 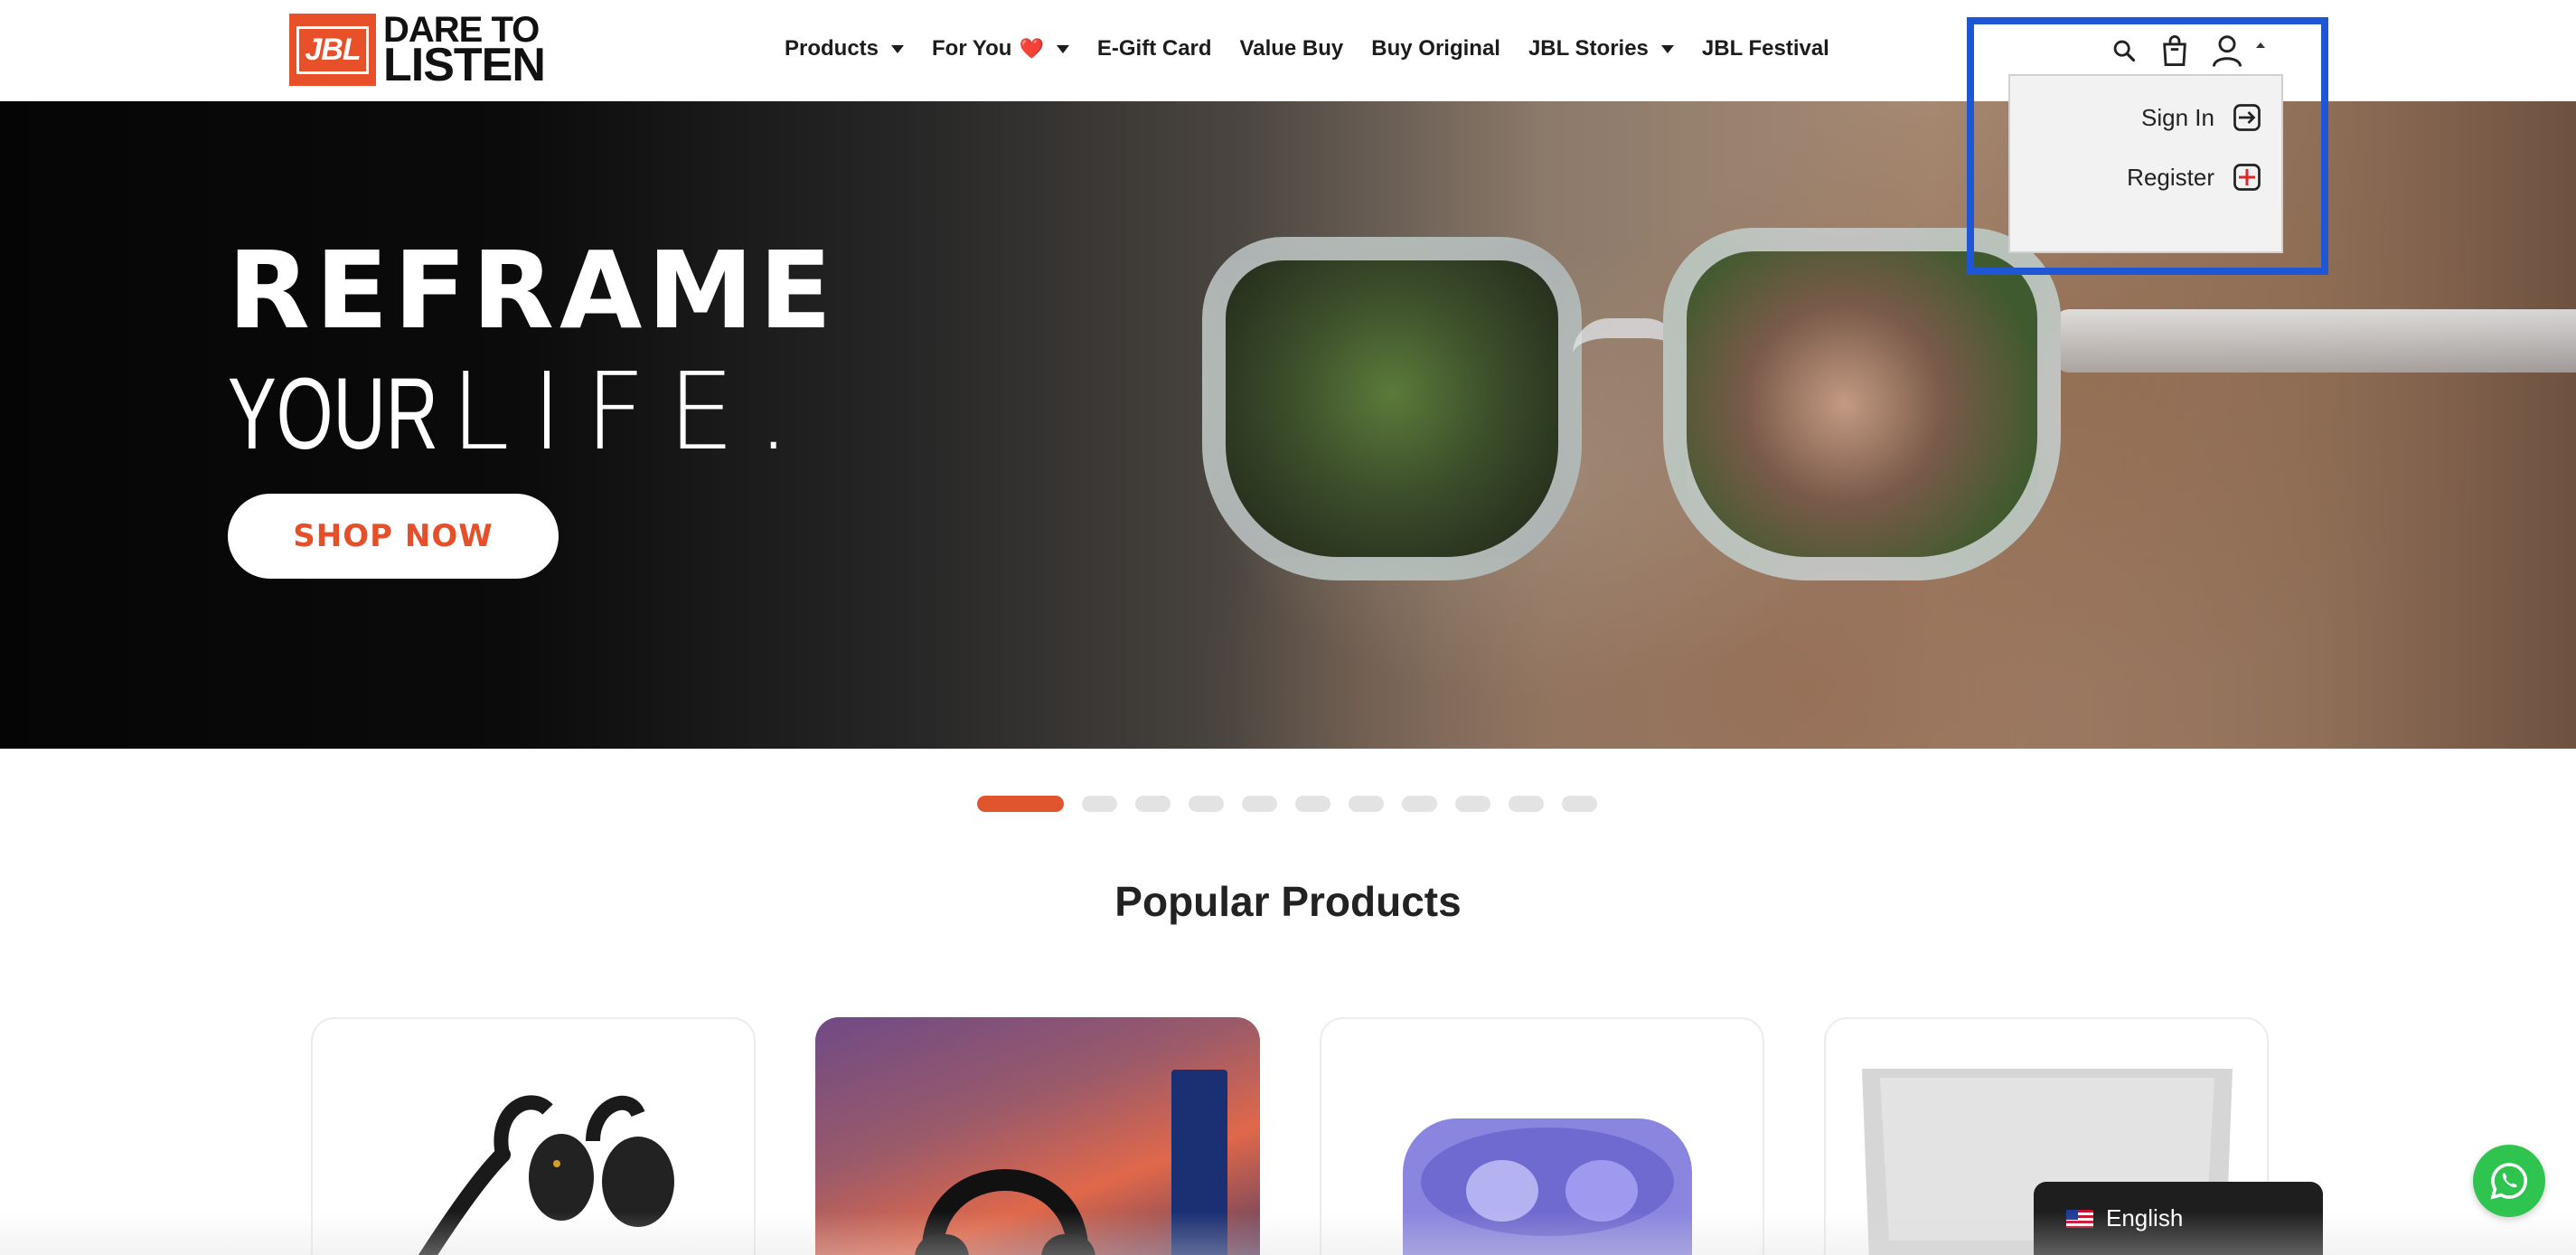 I want to click on jbl-logo-badge: JBL, so click(x=333, y=50).